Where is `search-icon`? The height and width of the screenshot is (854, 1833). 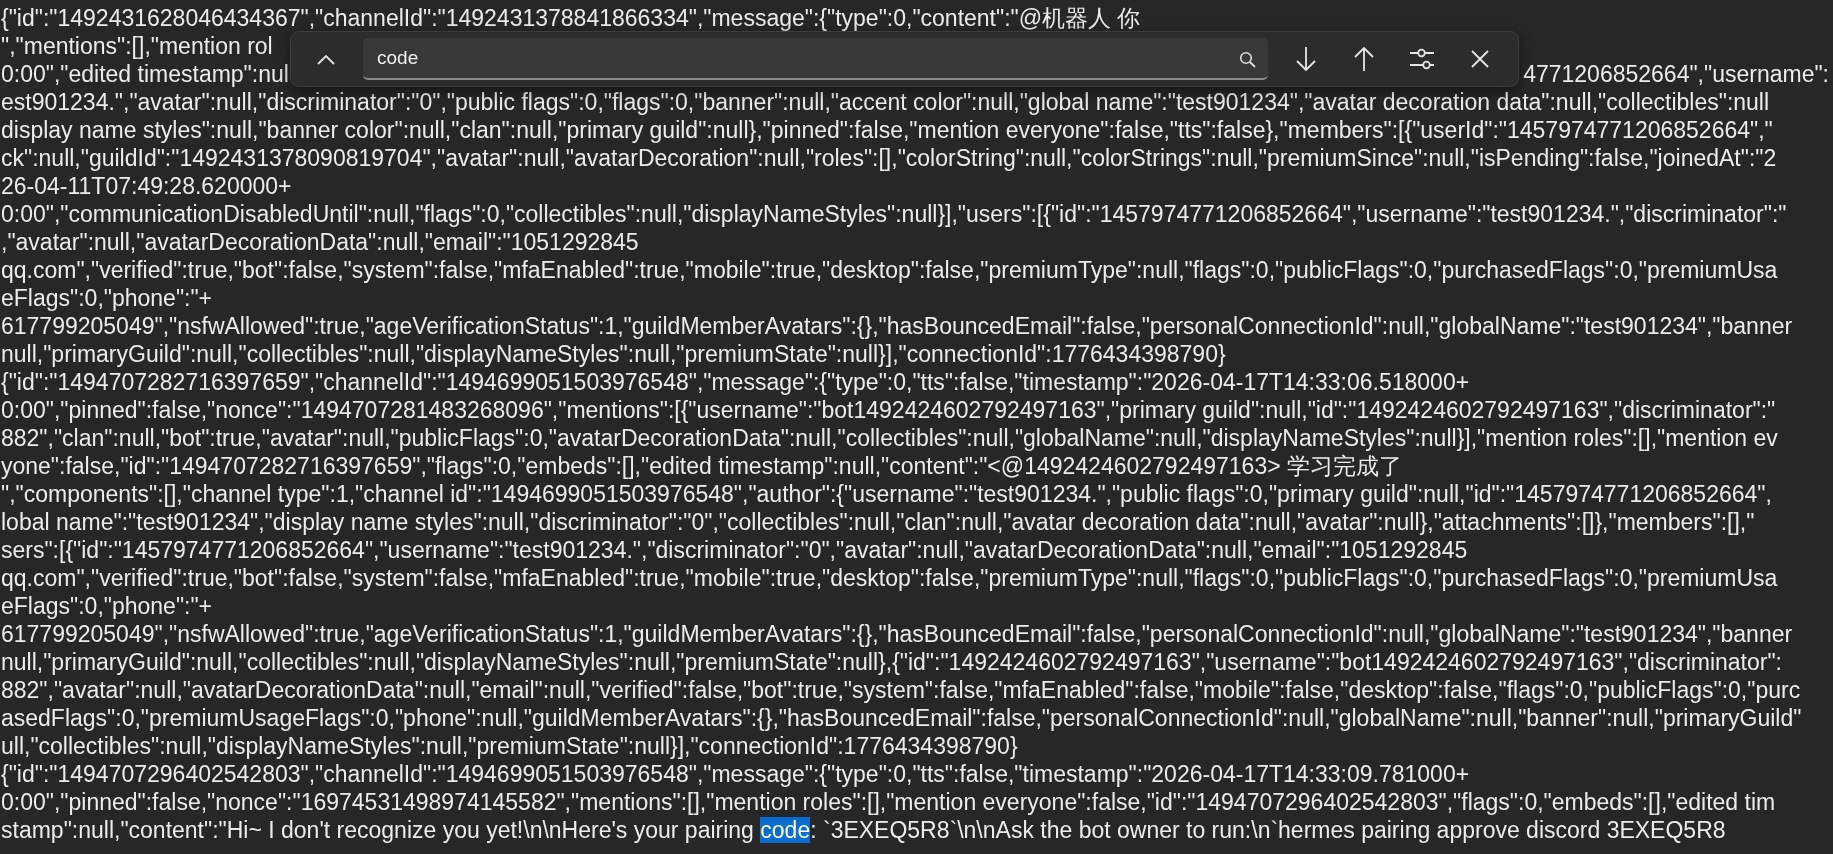
search-icon is located at coordinates (1247, 59).